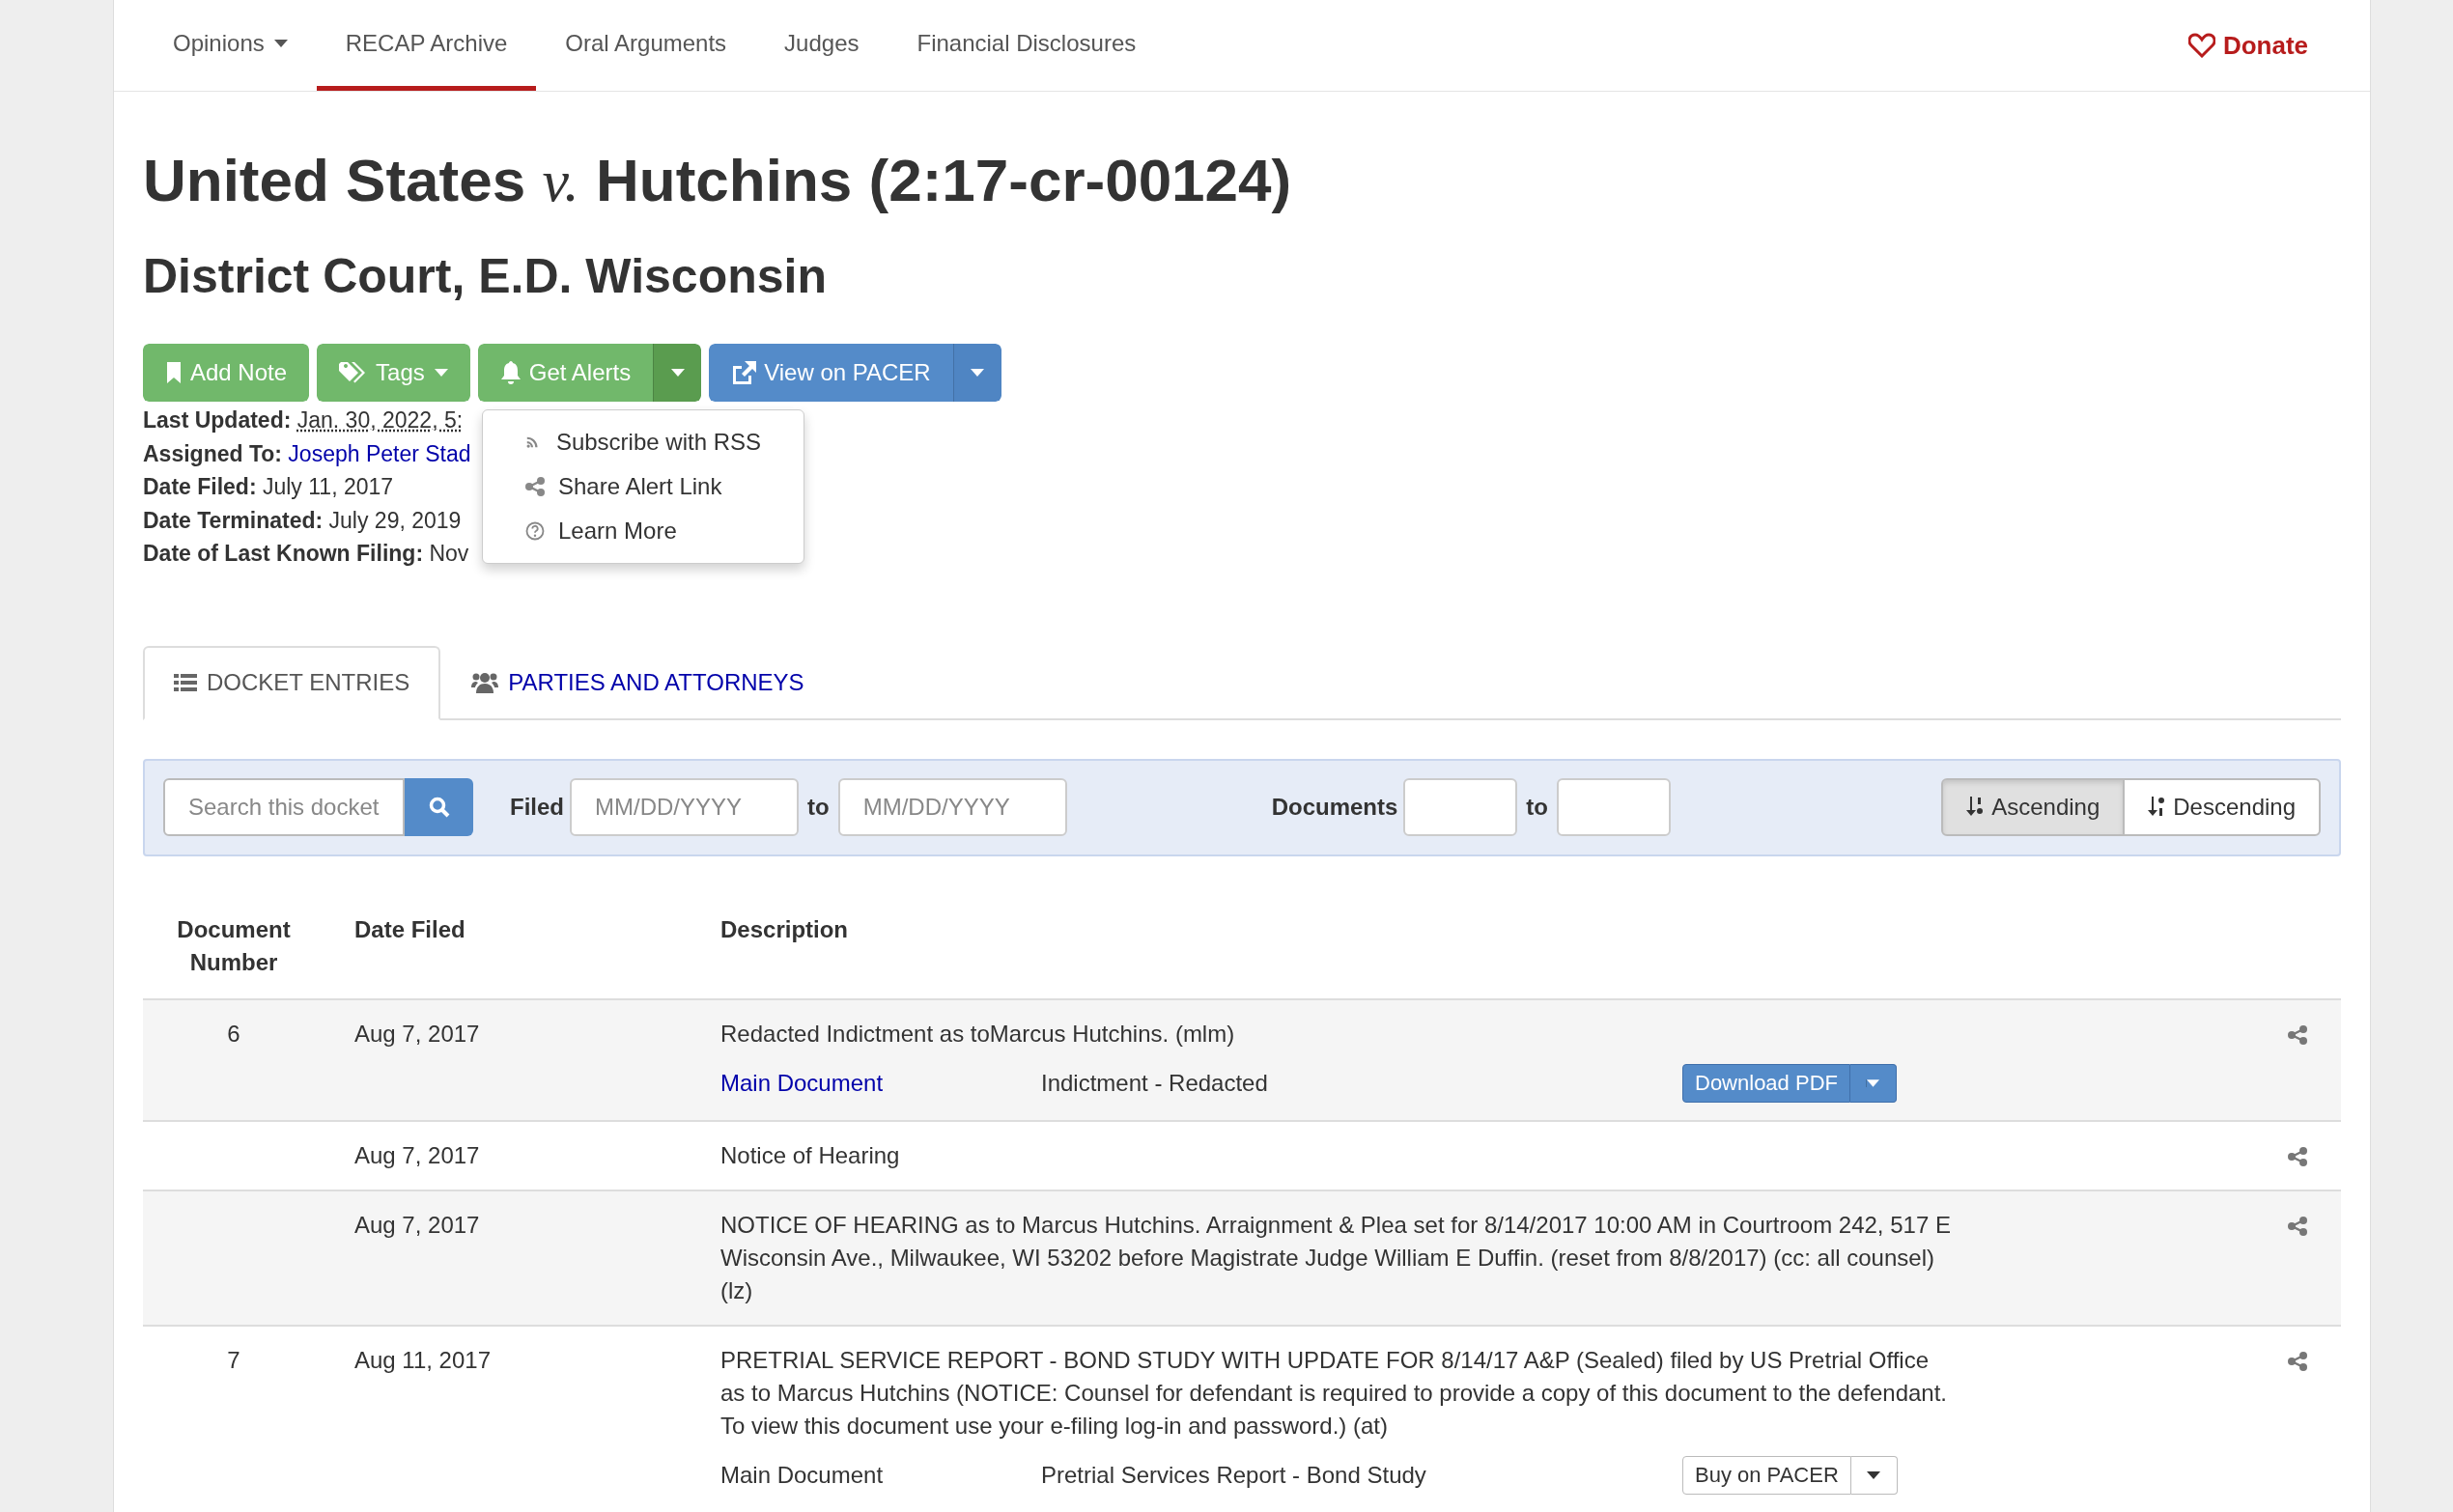 Image resolution: width=2453 pixels, height=1512 pixels. What do you see at coordinates (1766, 1475) in the screenshot?
I see `buy-button: Buy on PACER` at bounding box center [1766, 1475].